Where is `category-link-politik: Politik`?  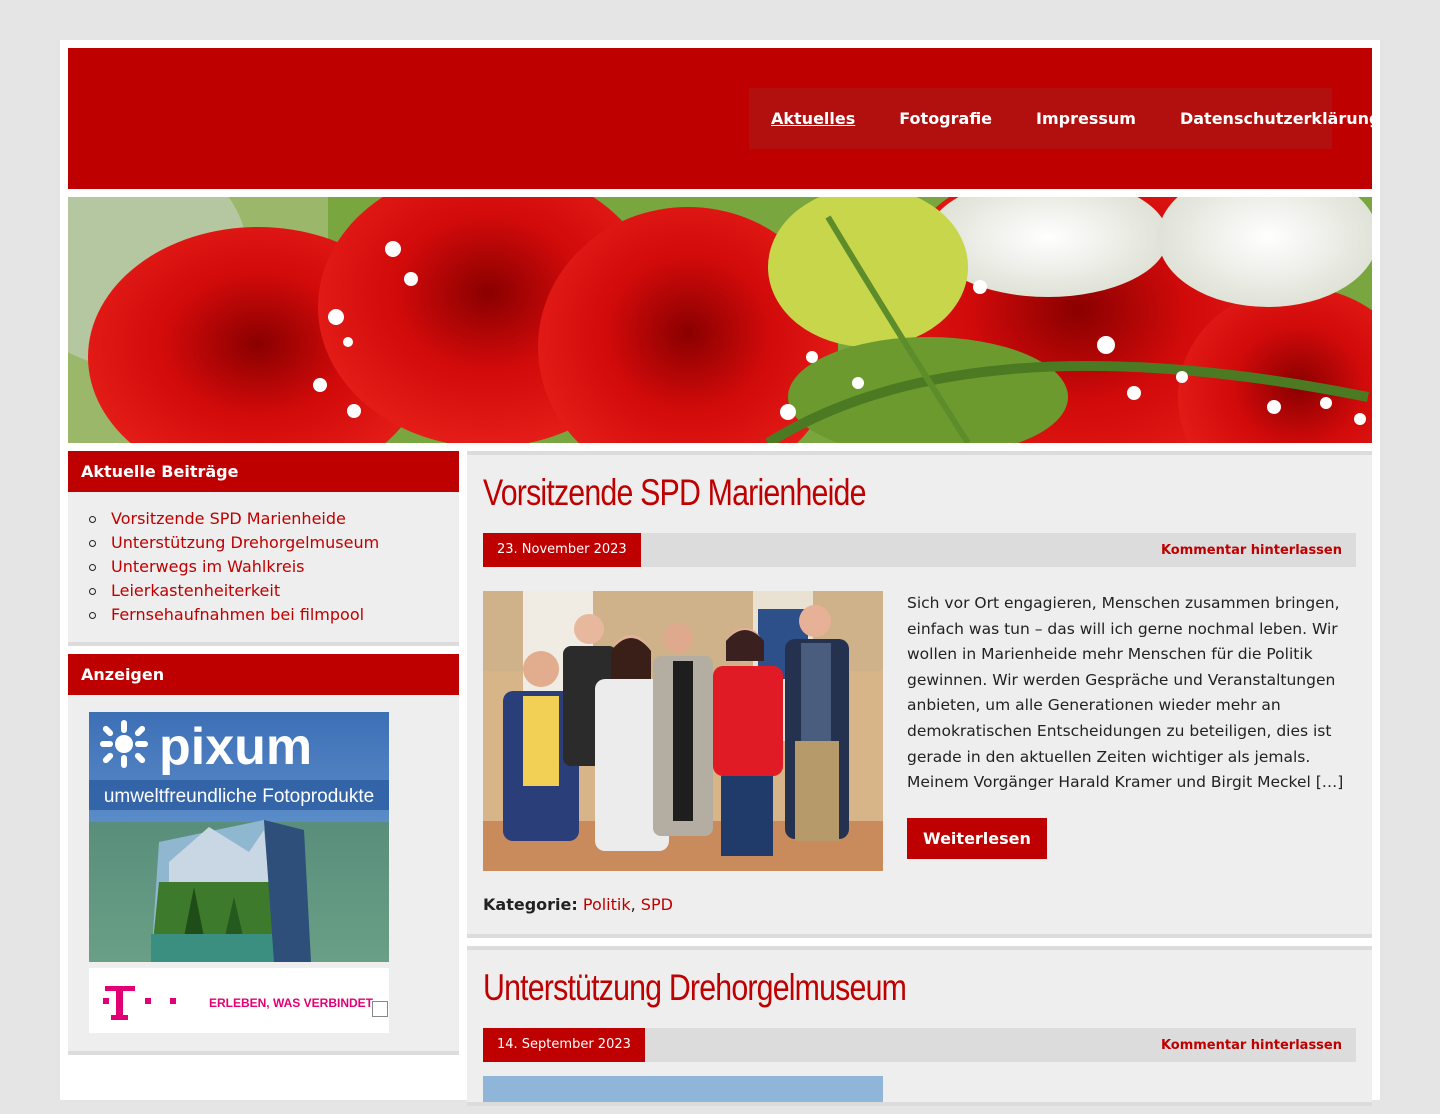
category-link-politik: Politik is located at coordinates (607, 904).